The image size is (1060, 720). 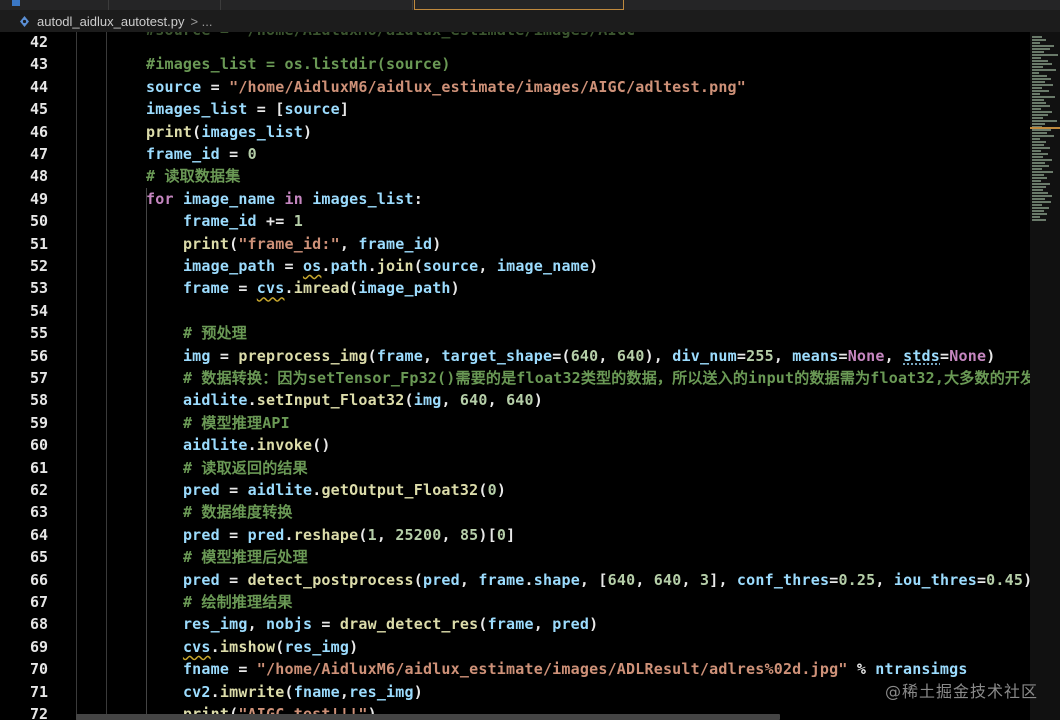 What do you see at coordinates (38, 42) in the screenshot?
I see `line-number: 42` at bounding box center [38, 42].